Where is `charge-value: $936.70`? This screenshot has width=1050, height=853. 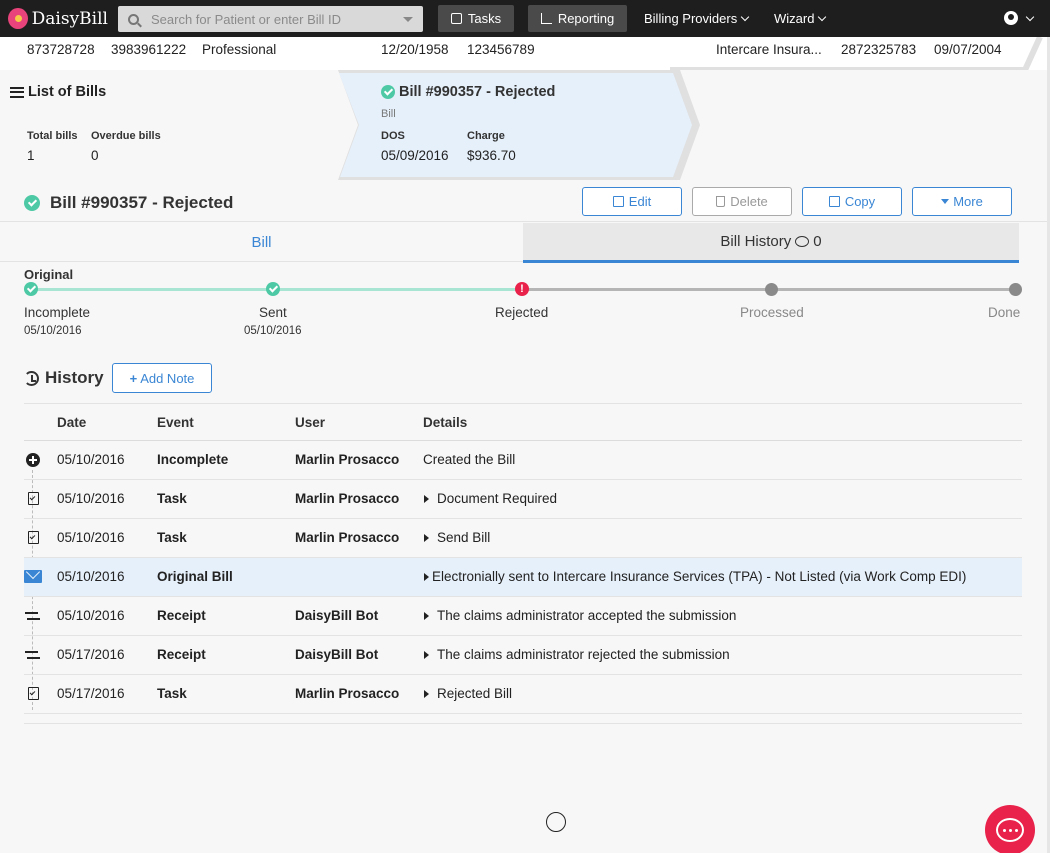
charge-value: $936.70 is located at coordinates (491, 155).